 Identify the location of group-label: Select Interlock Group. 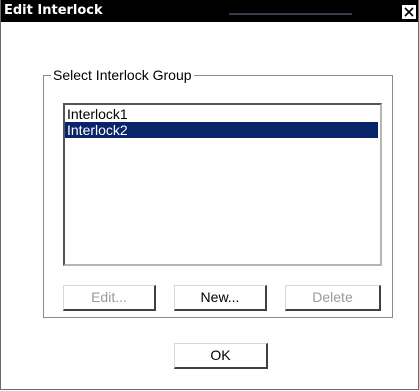
(122, 75).